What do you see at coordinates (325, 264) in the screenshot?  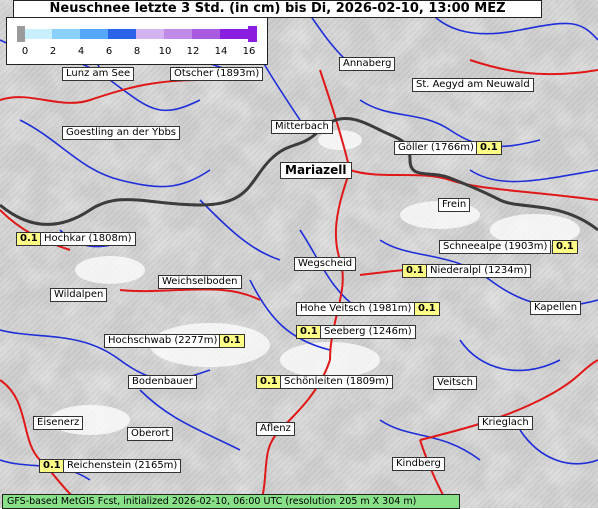 I see `place-wegscheid: Wegscheid` at bounding box center [325, 264].